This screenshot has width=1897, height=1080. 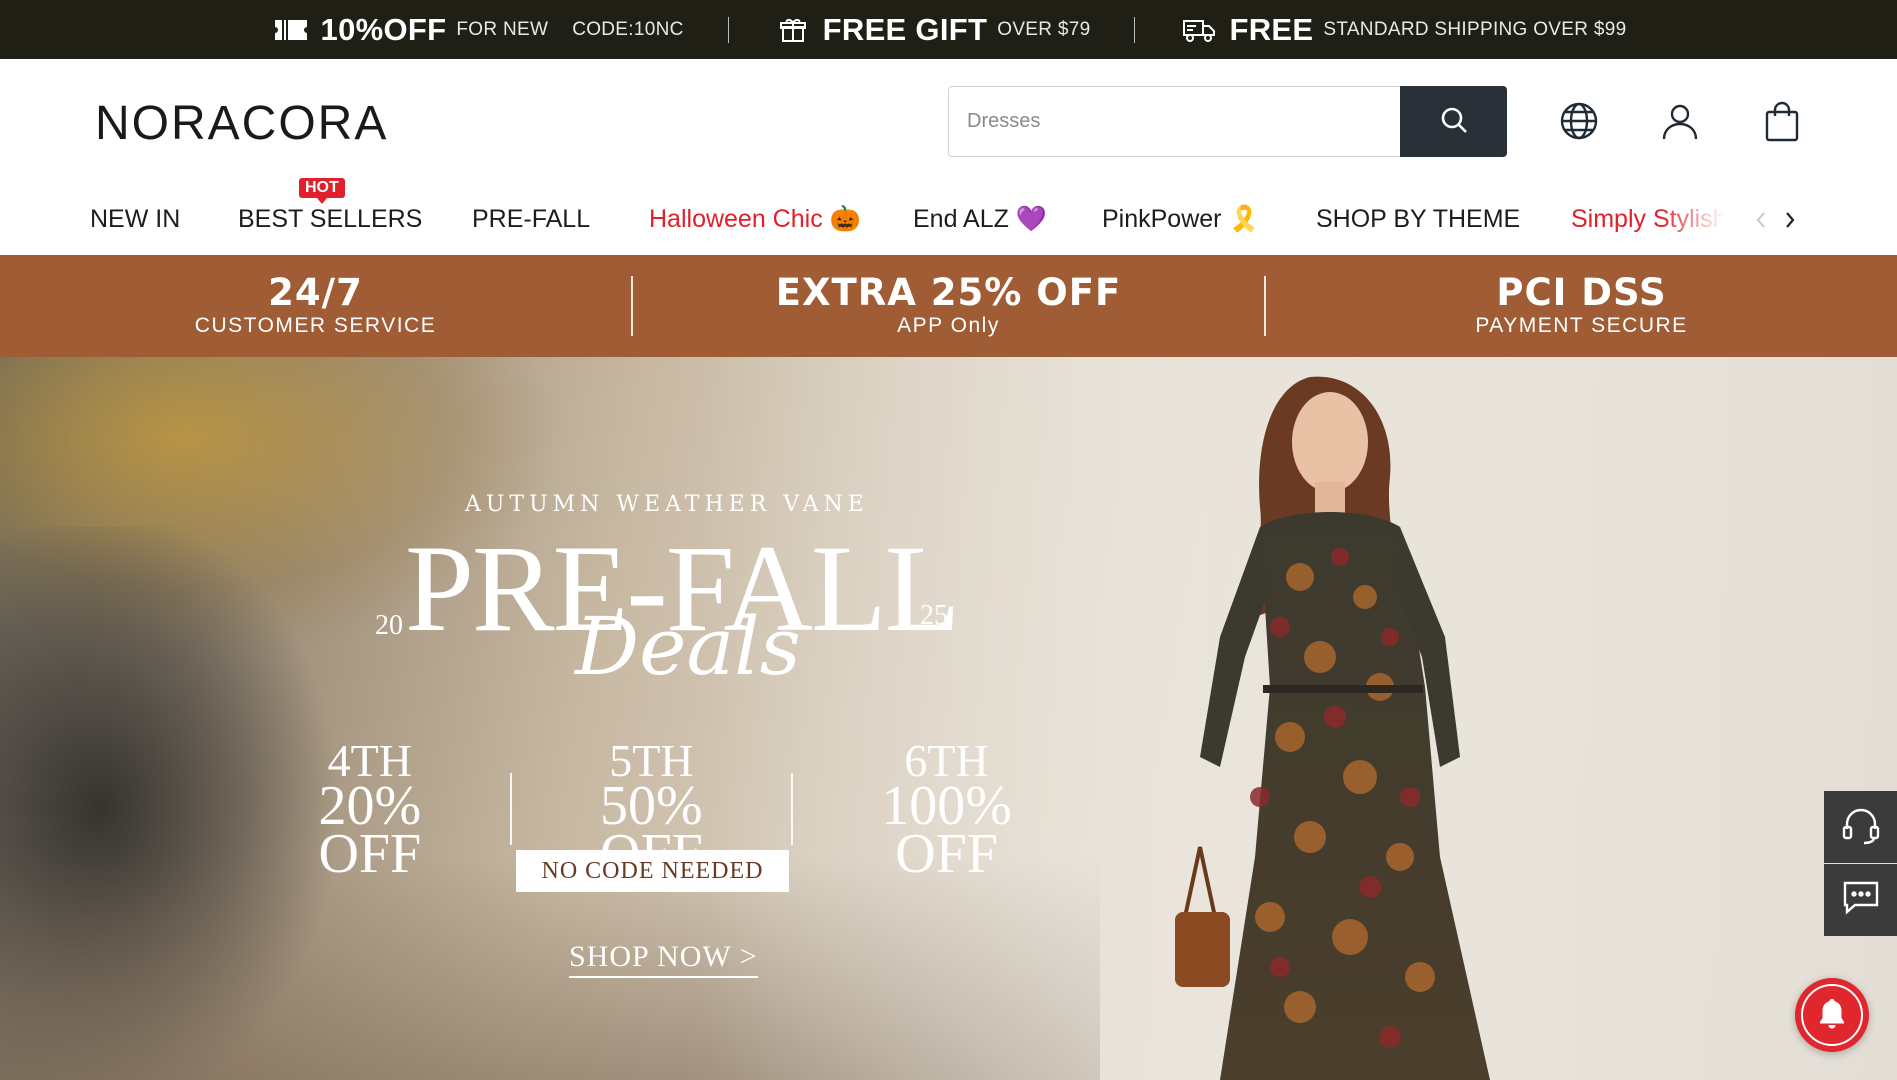 I want to click on customer-support-button, so click(x=1860, y=827).